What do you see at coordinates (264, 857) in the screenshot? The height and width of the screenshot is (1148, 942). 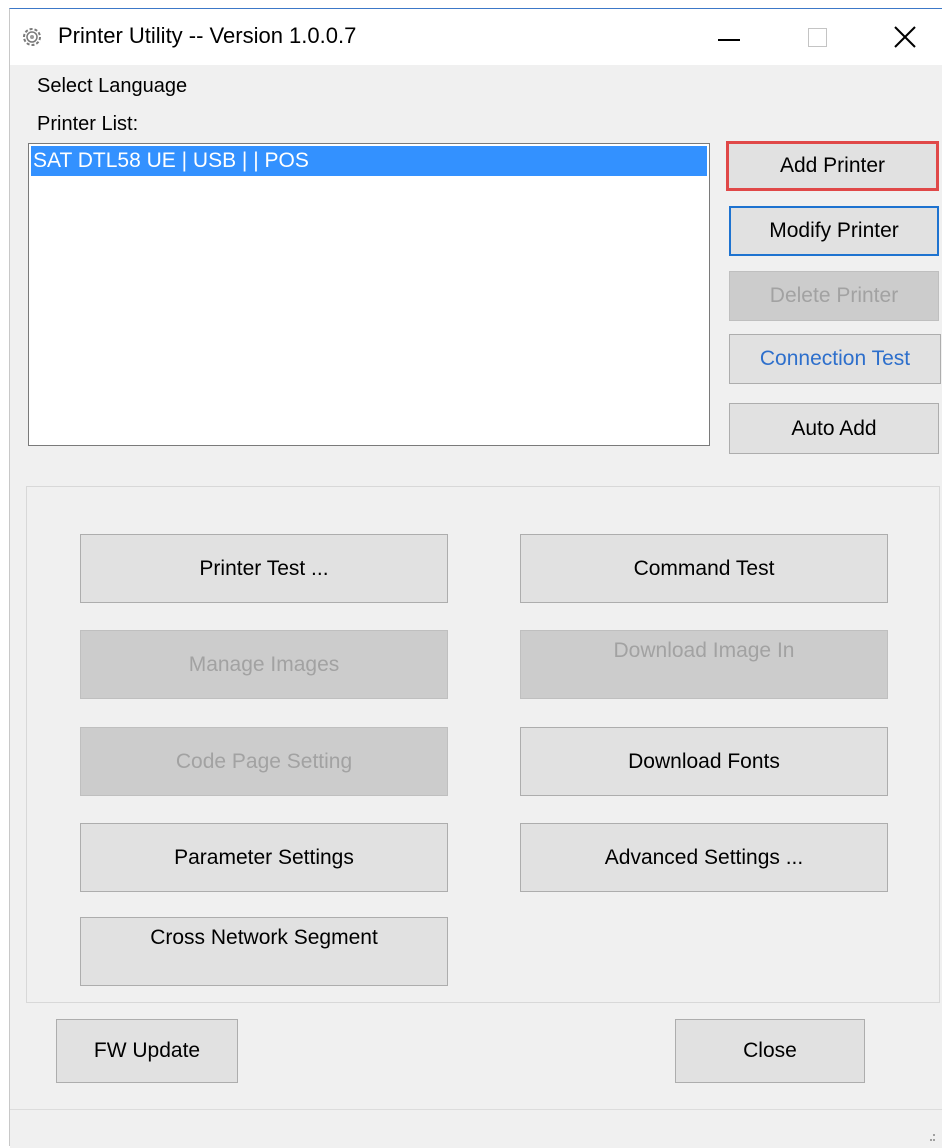 I see `parameter-settings-button: Parameter Settings` at bounding box center [264, 857].